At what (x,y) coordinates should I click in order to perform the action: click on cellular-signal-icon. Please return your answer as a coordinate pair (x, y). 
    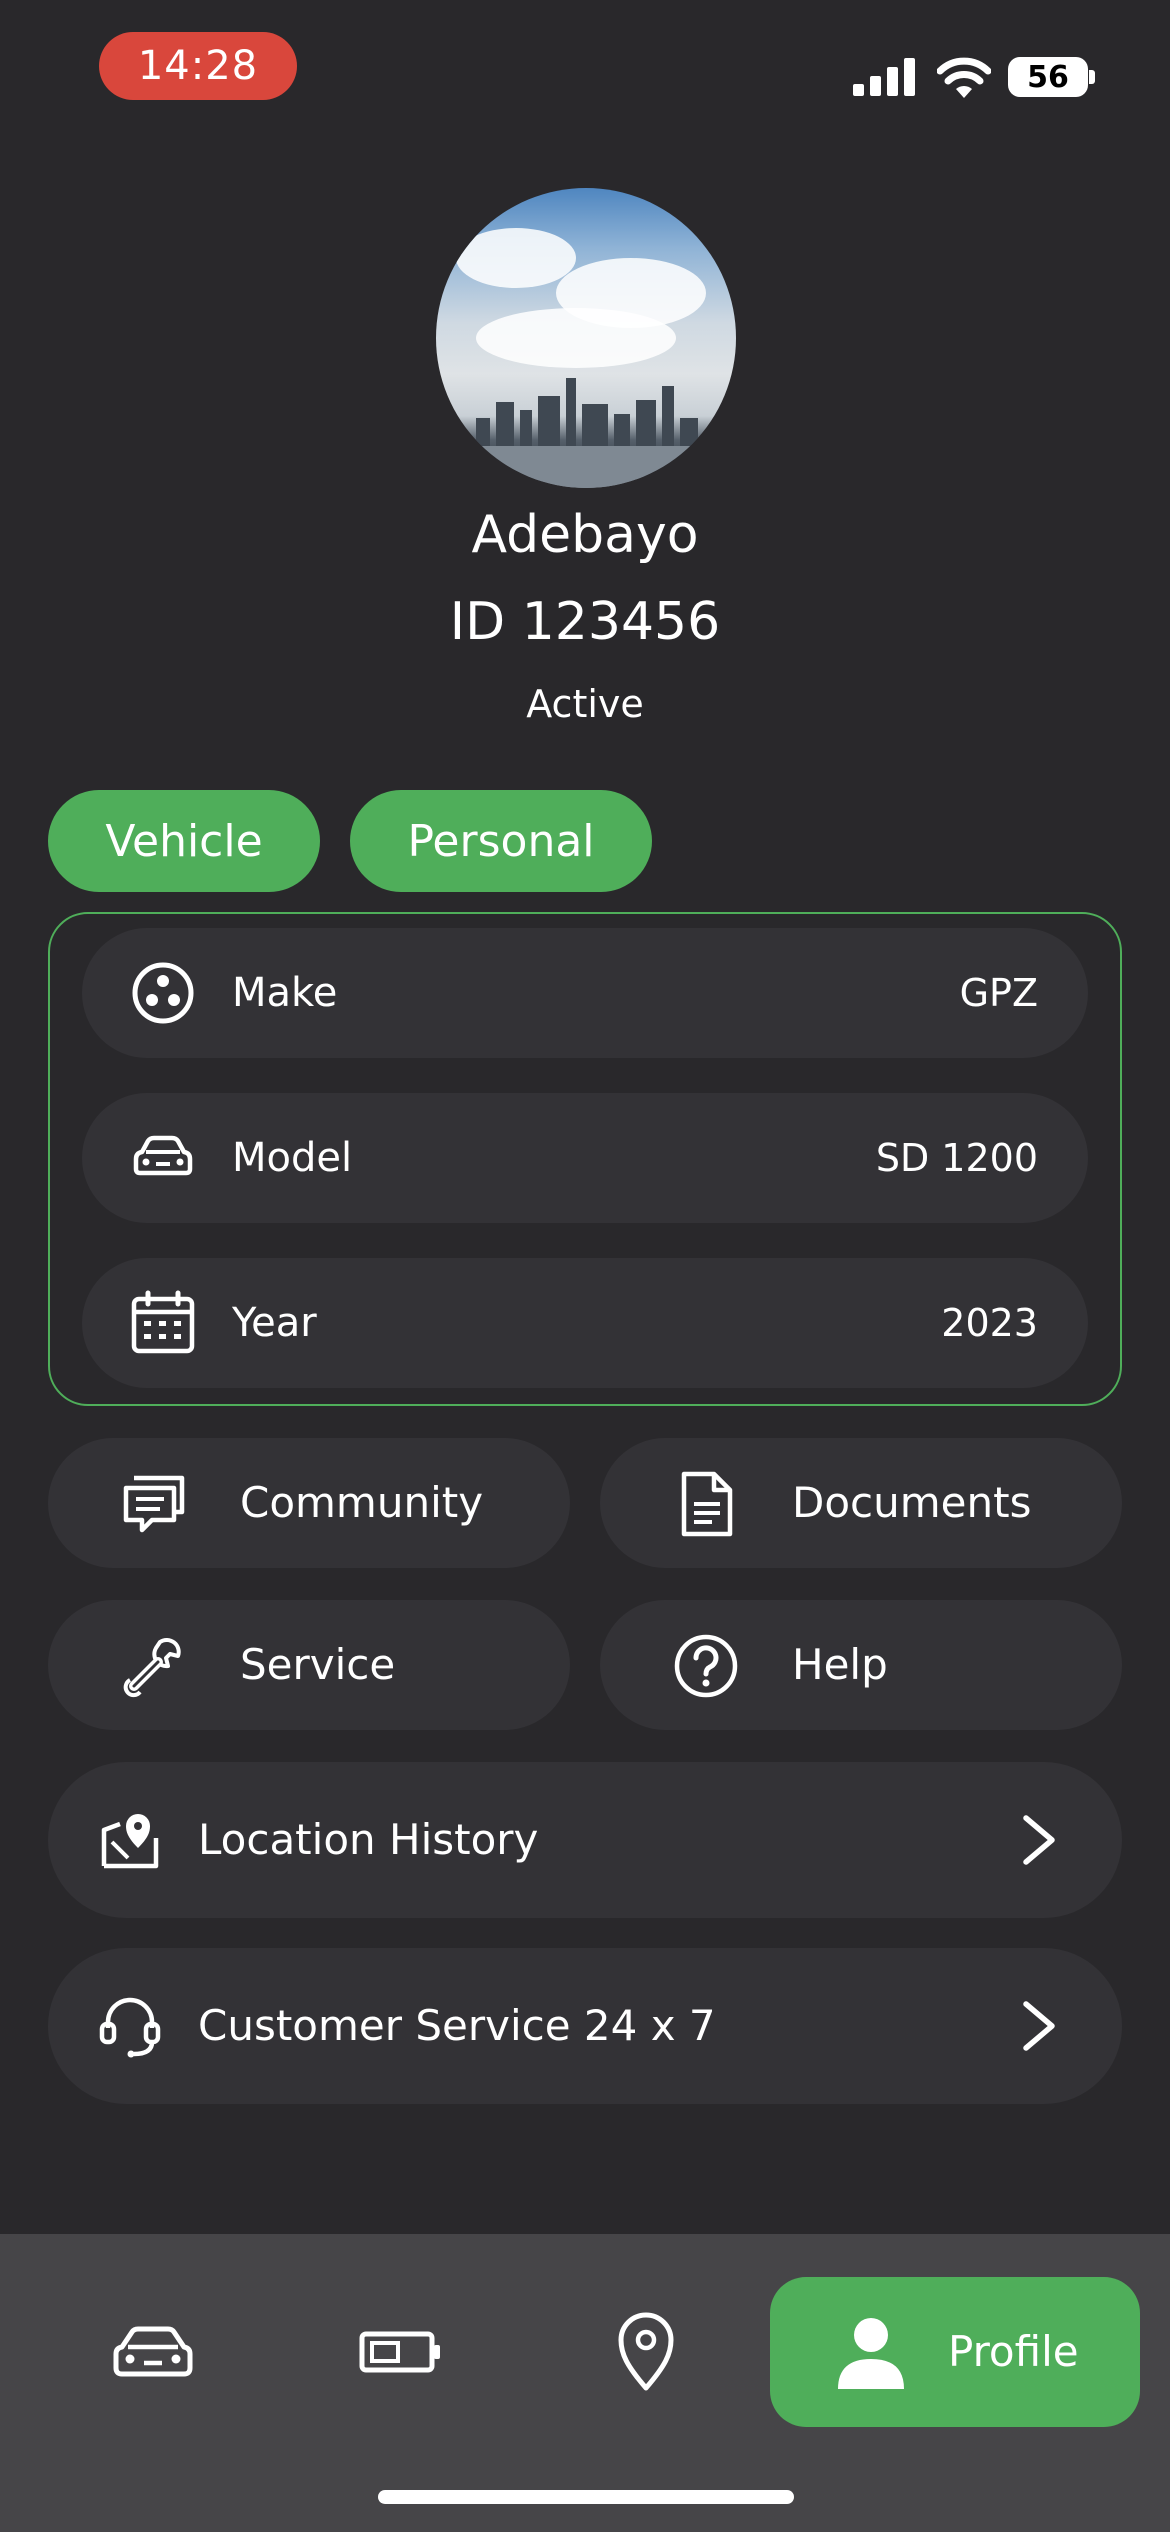
    Looking at the image, I should click on (884, 77).